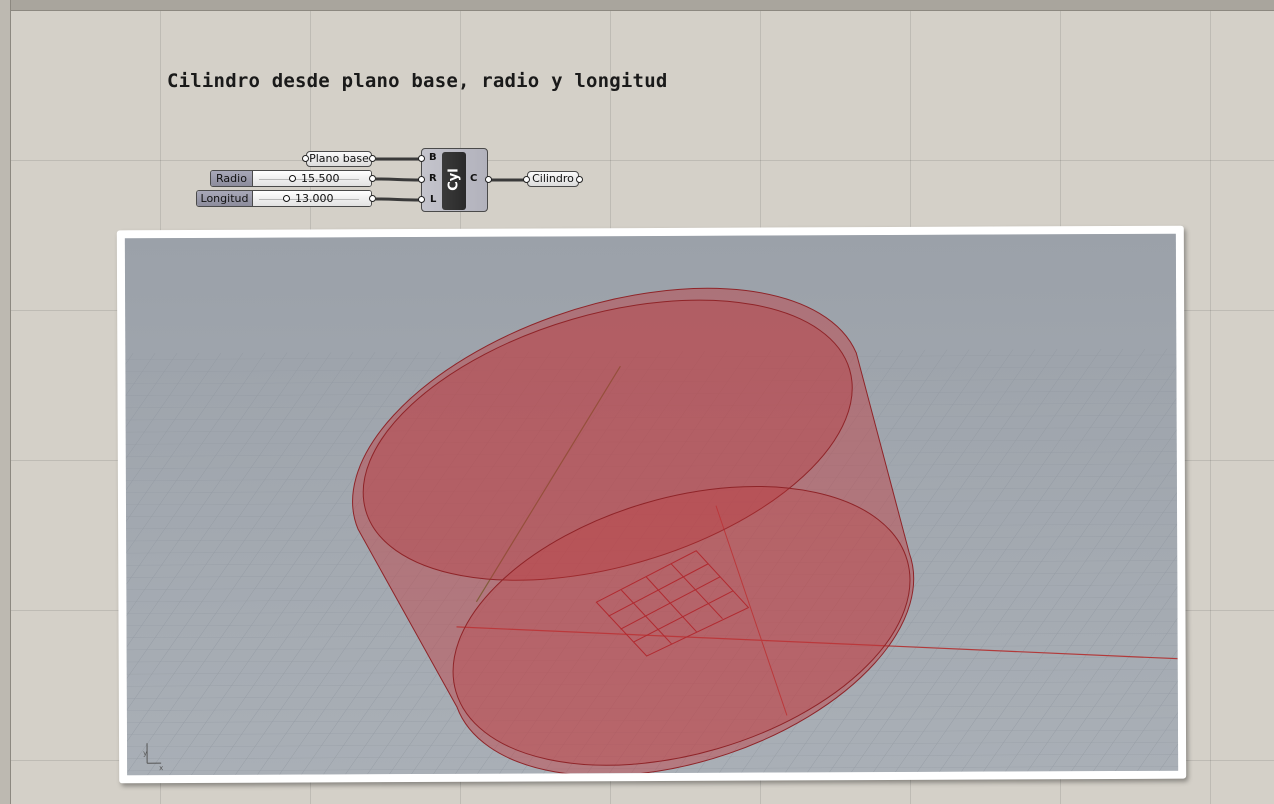  What do you see at coordinates (421, 158) in the screenshot?
I see `cylinder-input-b-grip` at bounding box center [421, 158].